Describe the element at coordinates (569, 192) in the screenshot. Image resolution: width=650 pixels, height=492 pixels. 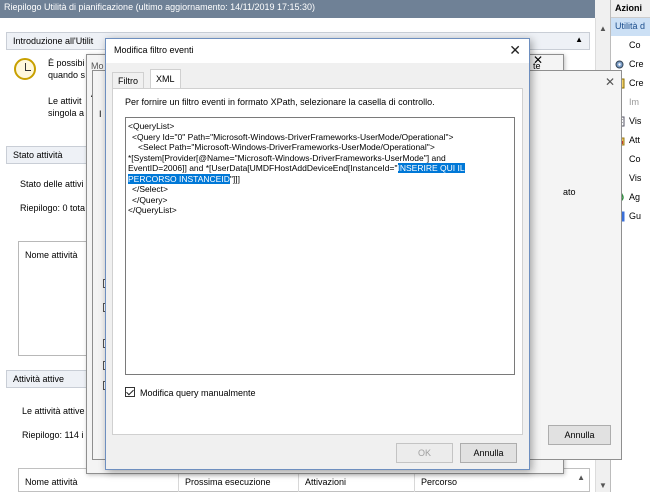
I see `background-label-ato: ato` at that location.